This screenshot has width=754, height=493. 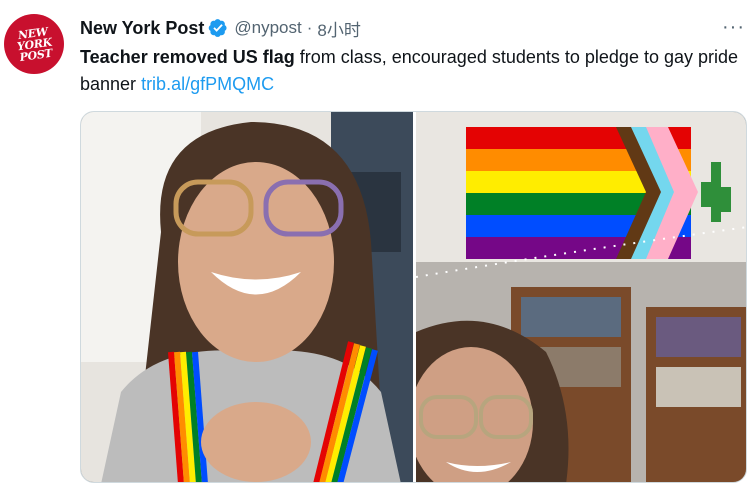 I want to click on verified-badge-icon, so click(x=218, y=28).